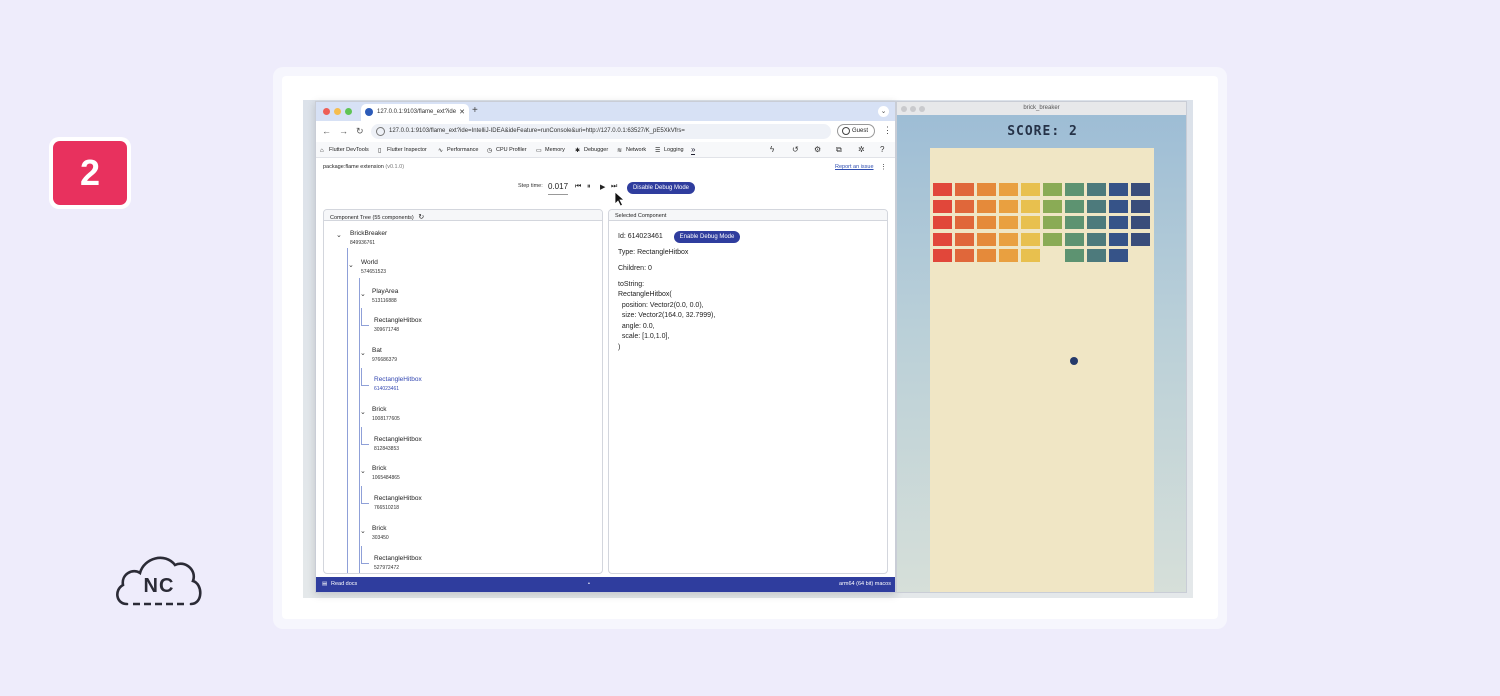  I want to click on browser-tab: 127.0.0.1:9103/flame_ext?ide ✕, so click(415, 112).